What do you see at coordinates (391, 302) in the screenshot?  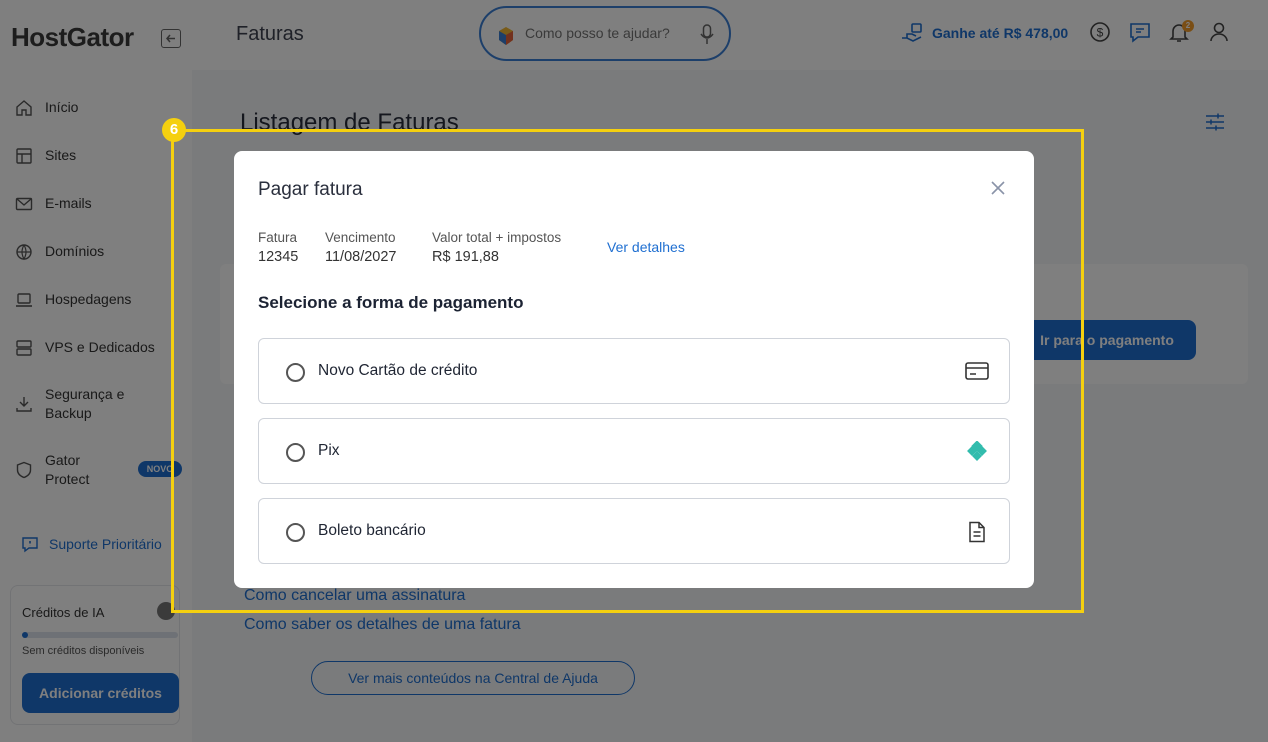 I see `payment-method-heading: Selecione a forma de pagamento` at bounding box center [391, 302].